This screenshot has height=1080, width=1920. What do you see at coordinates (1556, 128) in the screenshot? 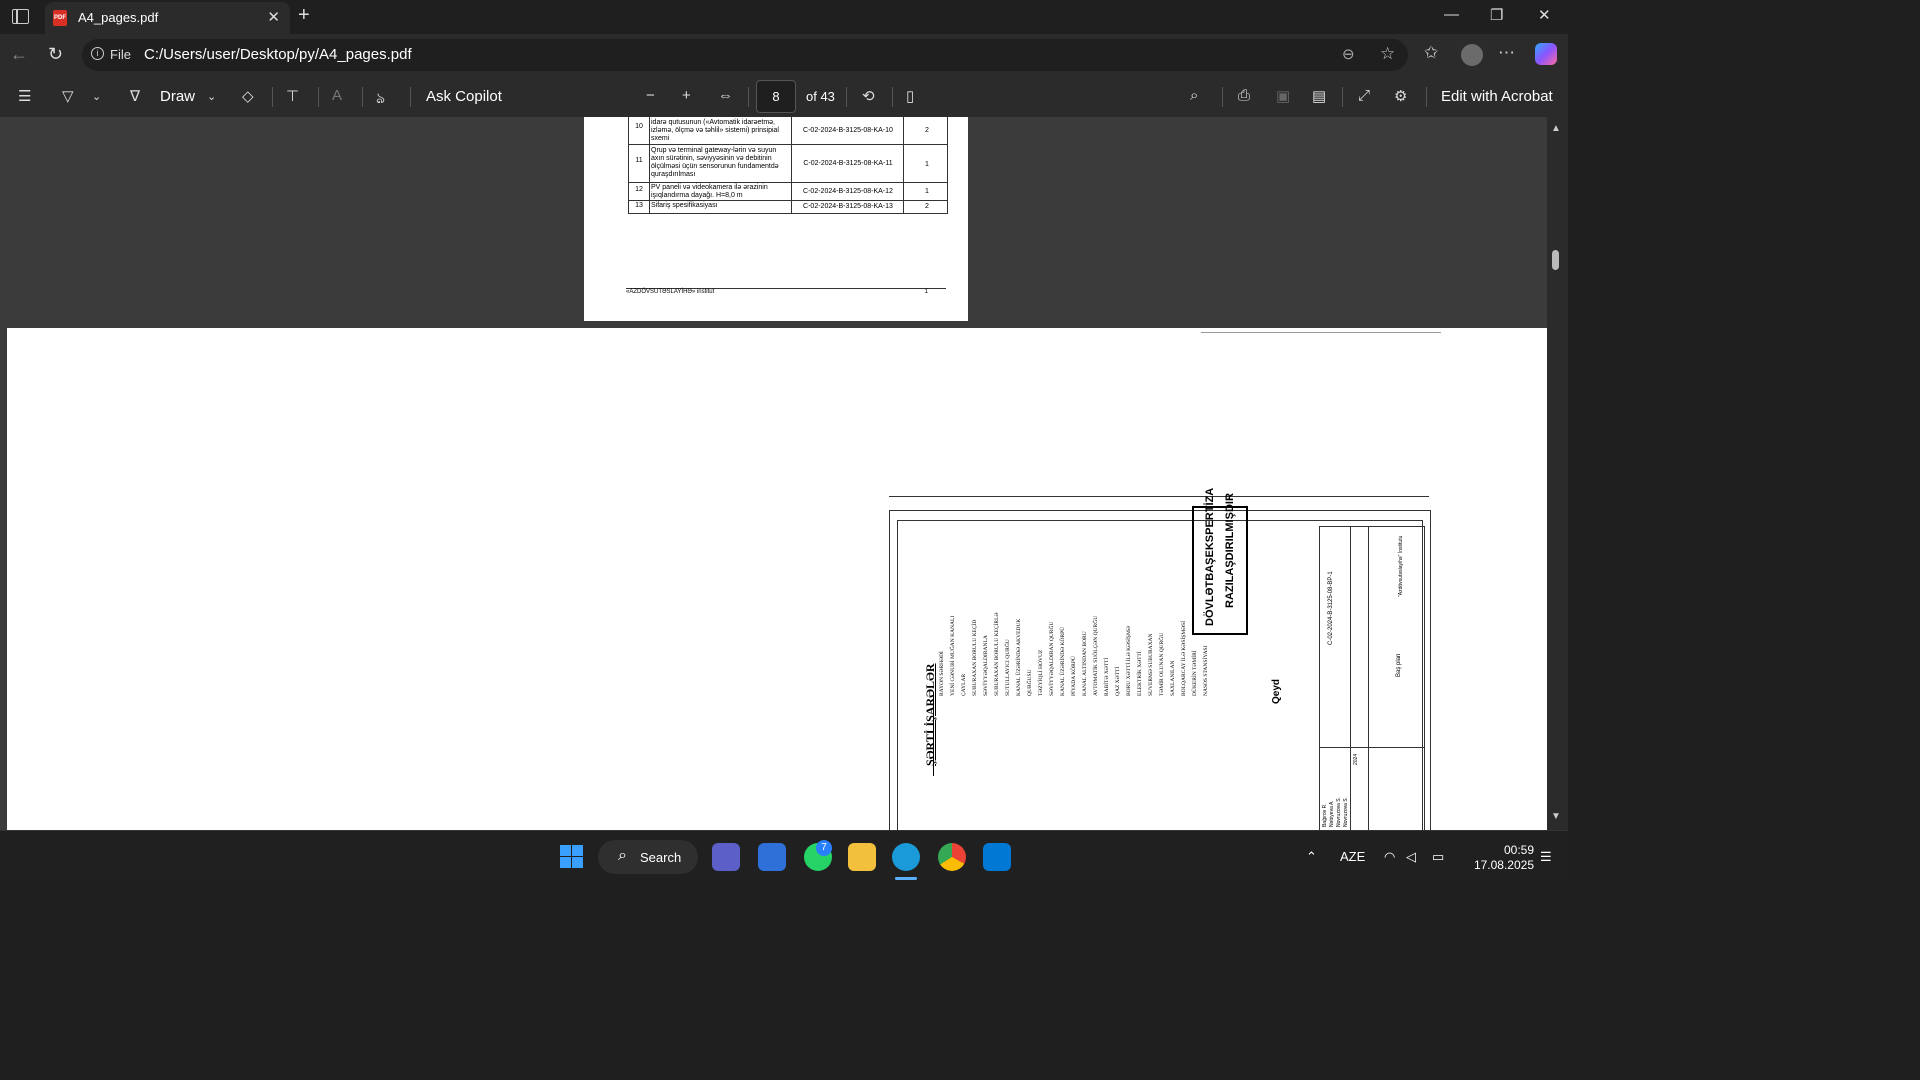
I see `scroll-up-icon: ▲` at bounding box center [1556, 128].